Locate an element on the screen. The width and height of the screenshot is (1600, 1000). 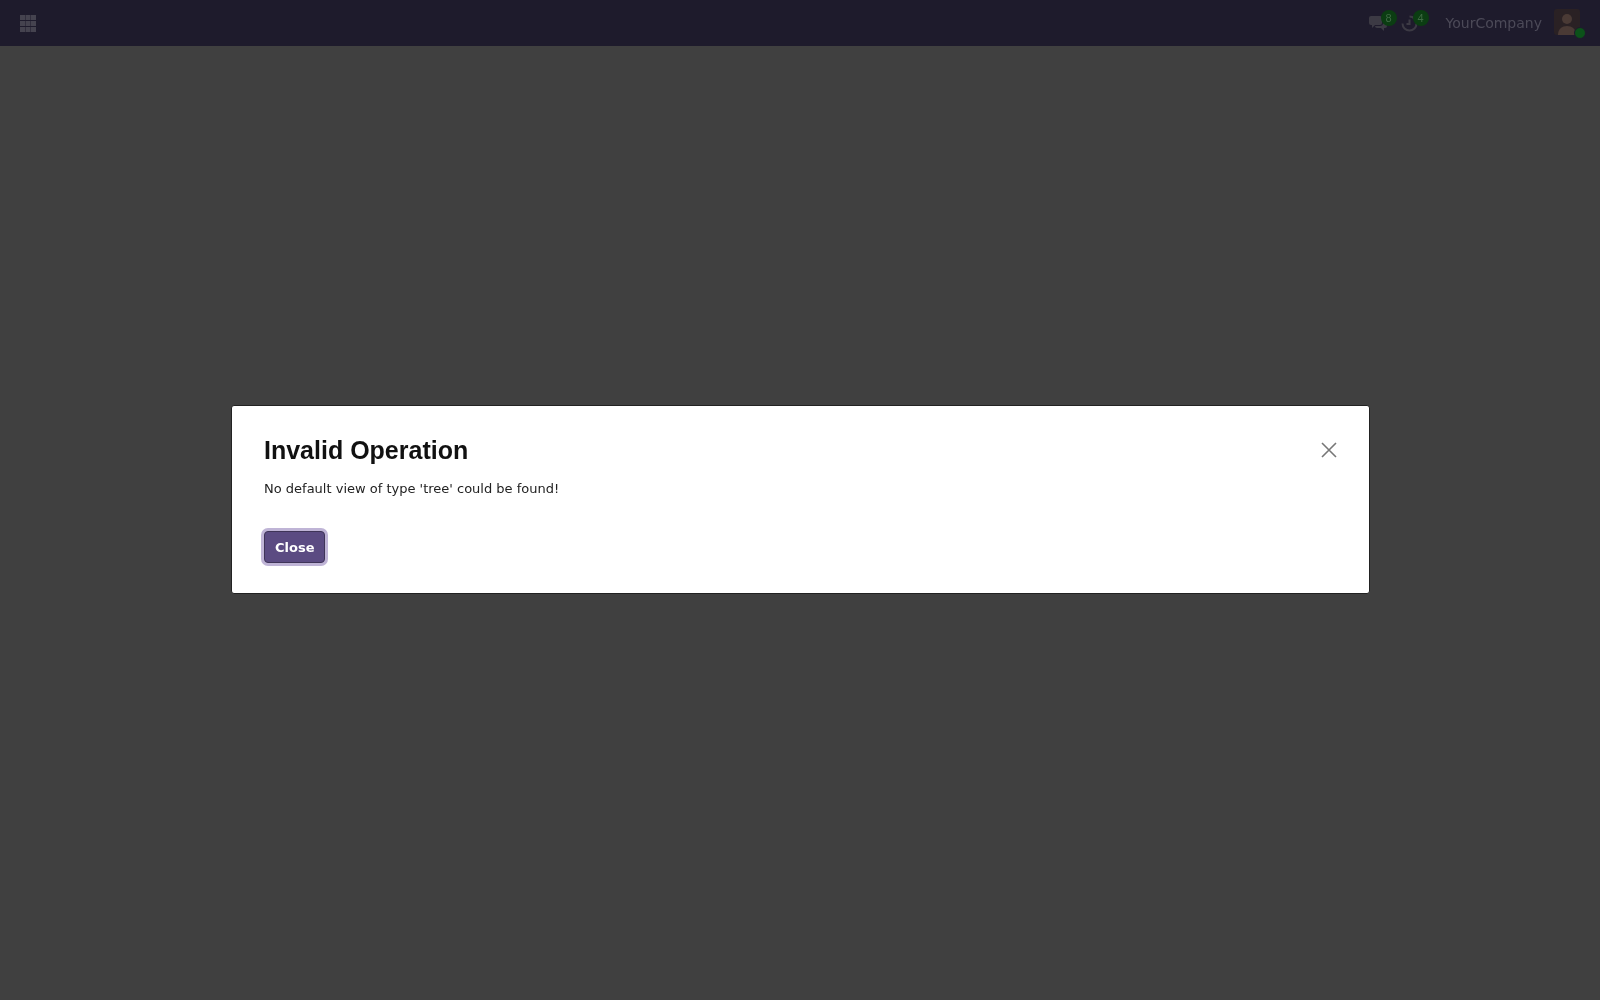
close-button: Close is located at coordinates (295, 547).